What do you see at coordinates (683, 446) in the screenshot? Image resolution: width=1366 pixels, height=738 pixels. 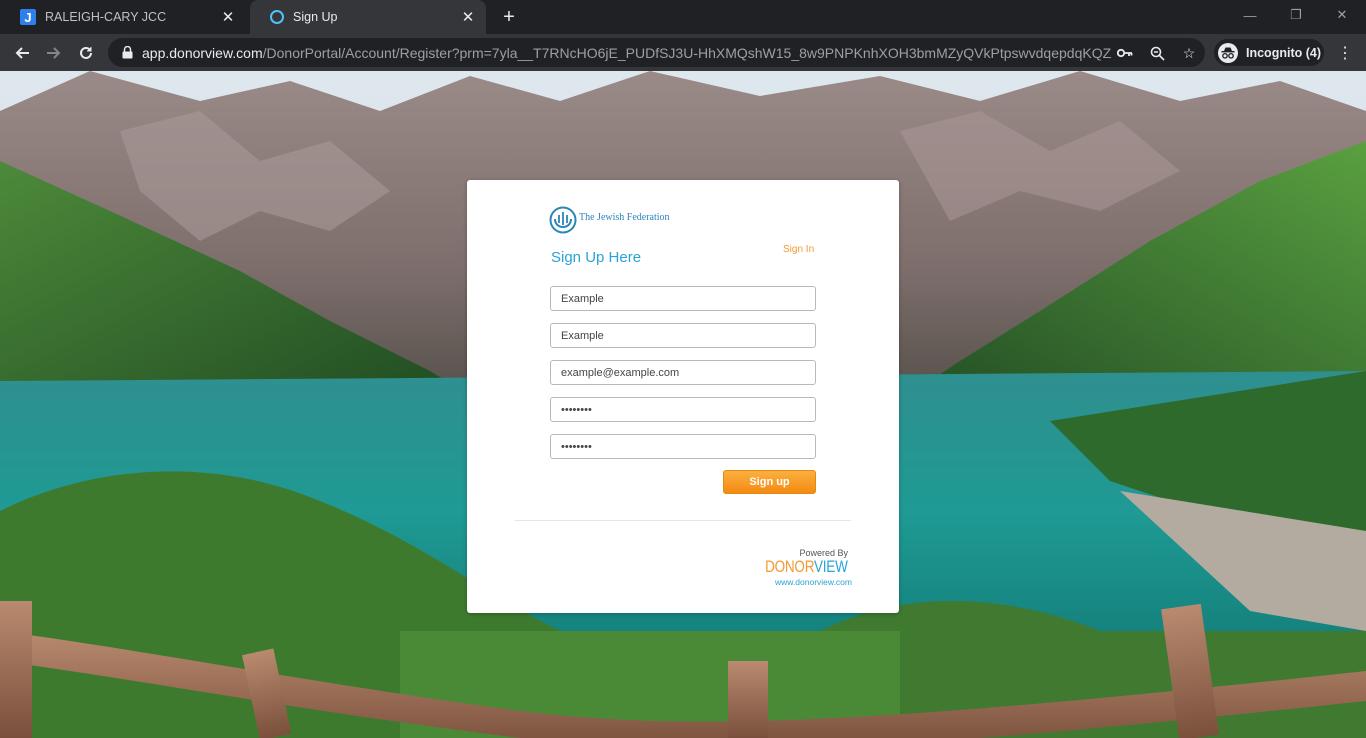 I see `confirm-password-field` at bounding box center [683, 446].